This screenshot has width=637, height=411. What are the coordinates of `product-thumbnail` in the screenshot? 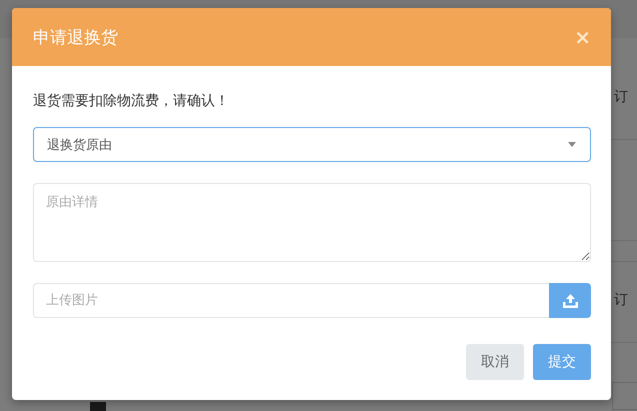 It's located at (98, 406).